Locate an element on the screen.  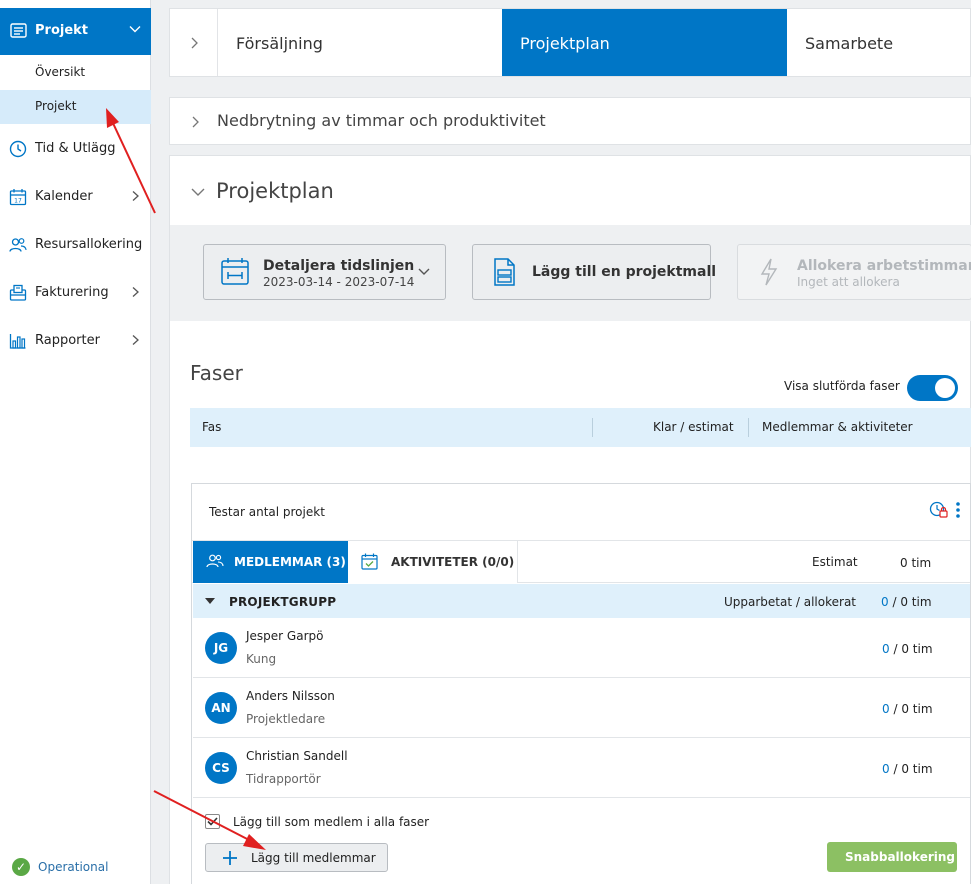
group-name: PROJEKTGRUPP is located at coordinates (283, 602).